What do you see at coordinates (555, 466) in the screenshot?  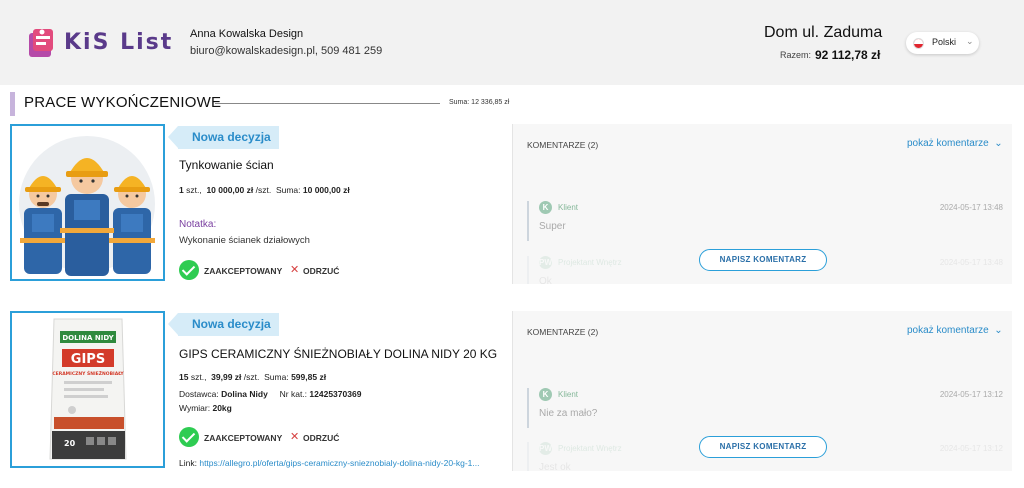 I see `comment-text: Jest ok` at bounding box center [555, 466].